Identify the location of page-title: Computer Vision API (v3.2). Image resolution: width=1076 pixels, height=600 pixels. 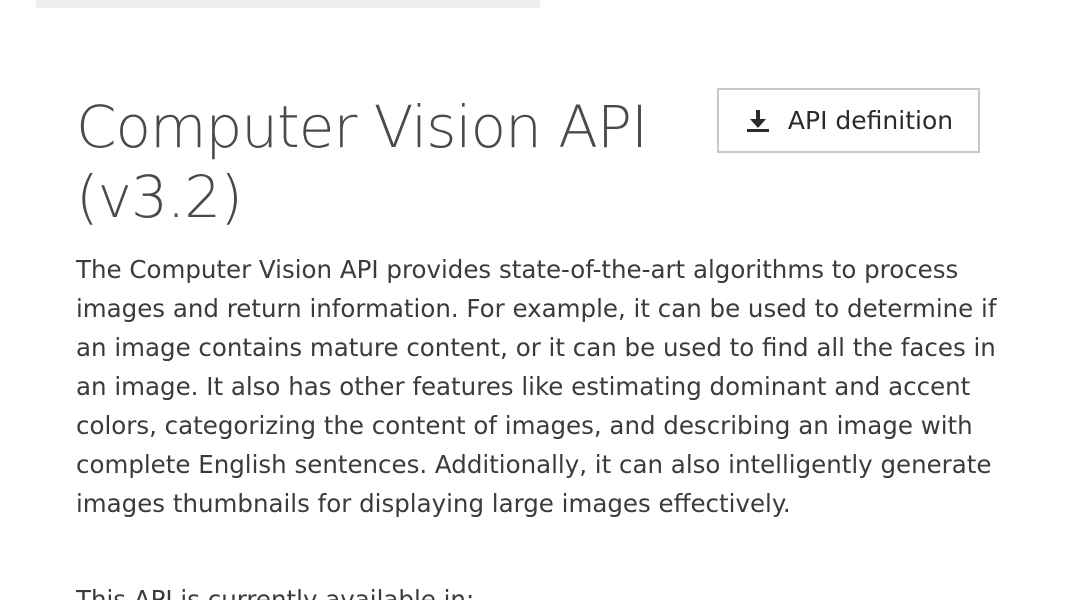
(362, 162).